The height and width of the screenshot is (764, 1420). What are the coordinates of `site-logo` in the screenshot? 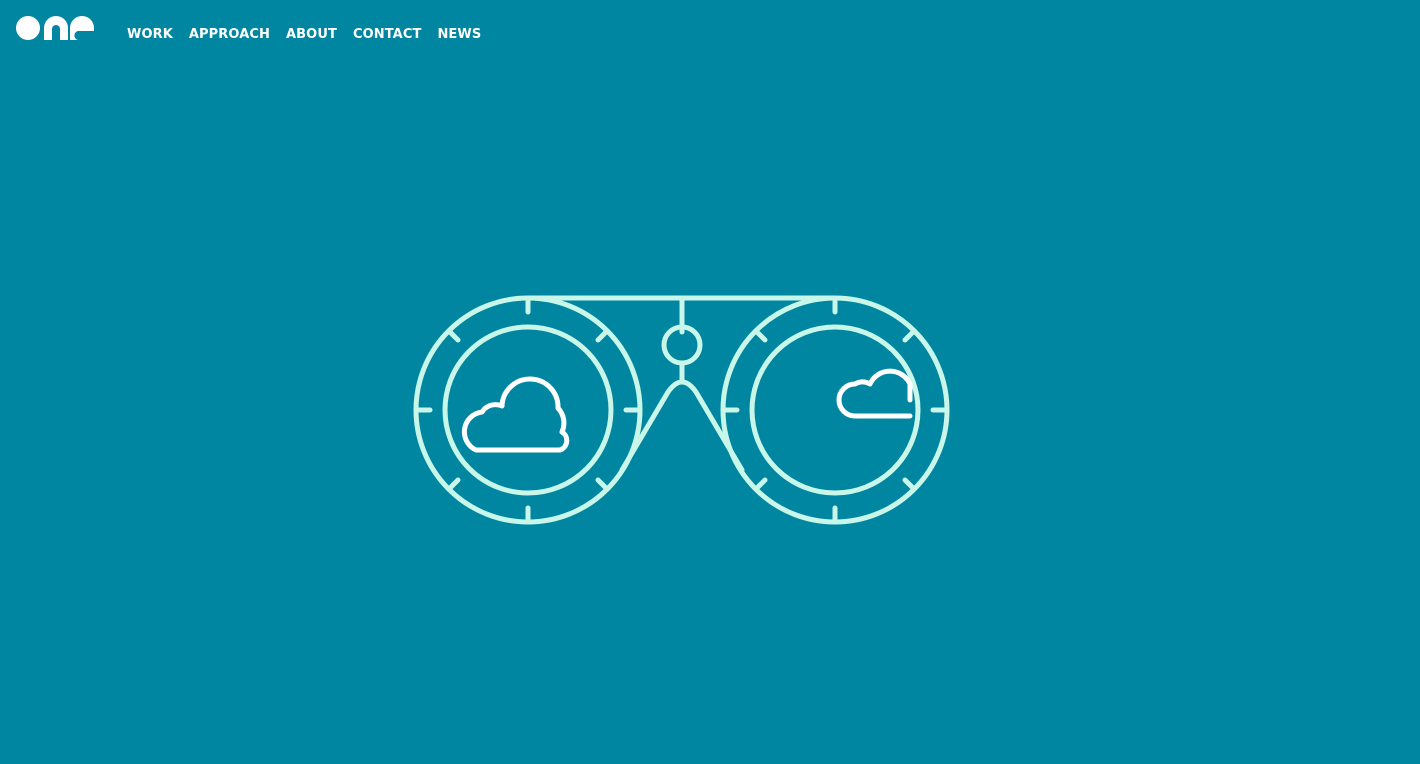 It's located at (56, 28).